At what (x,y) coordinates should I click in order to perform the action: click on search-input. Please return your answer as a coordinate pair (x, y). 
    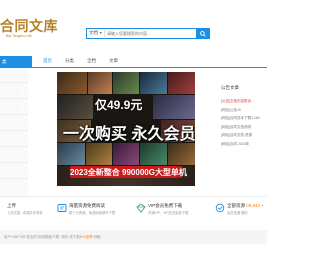
    Looking at the image, I should click on (147, 33).